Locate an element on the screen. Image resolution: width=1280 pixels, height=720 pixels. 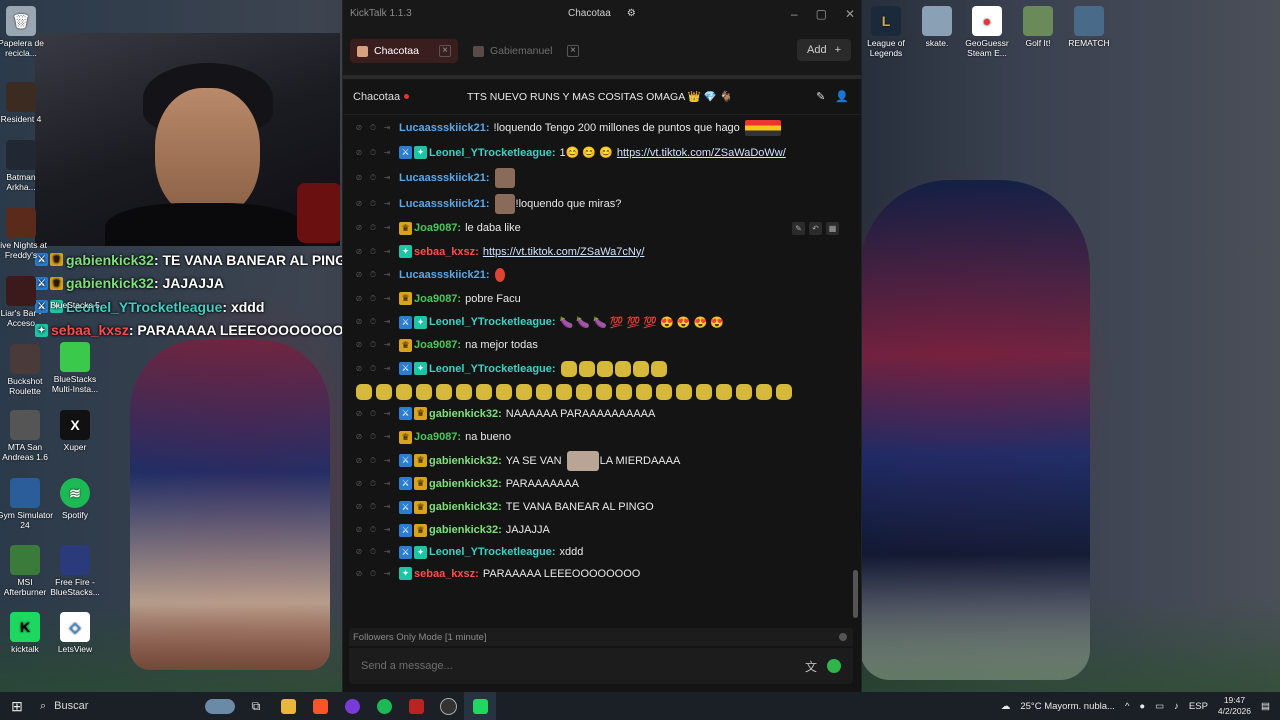
network-icon: ▭ is located at coordinates (1159, 706).